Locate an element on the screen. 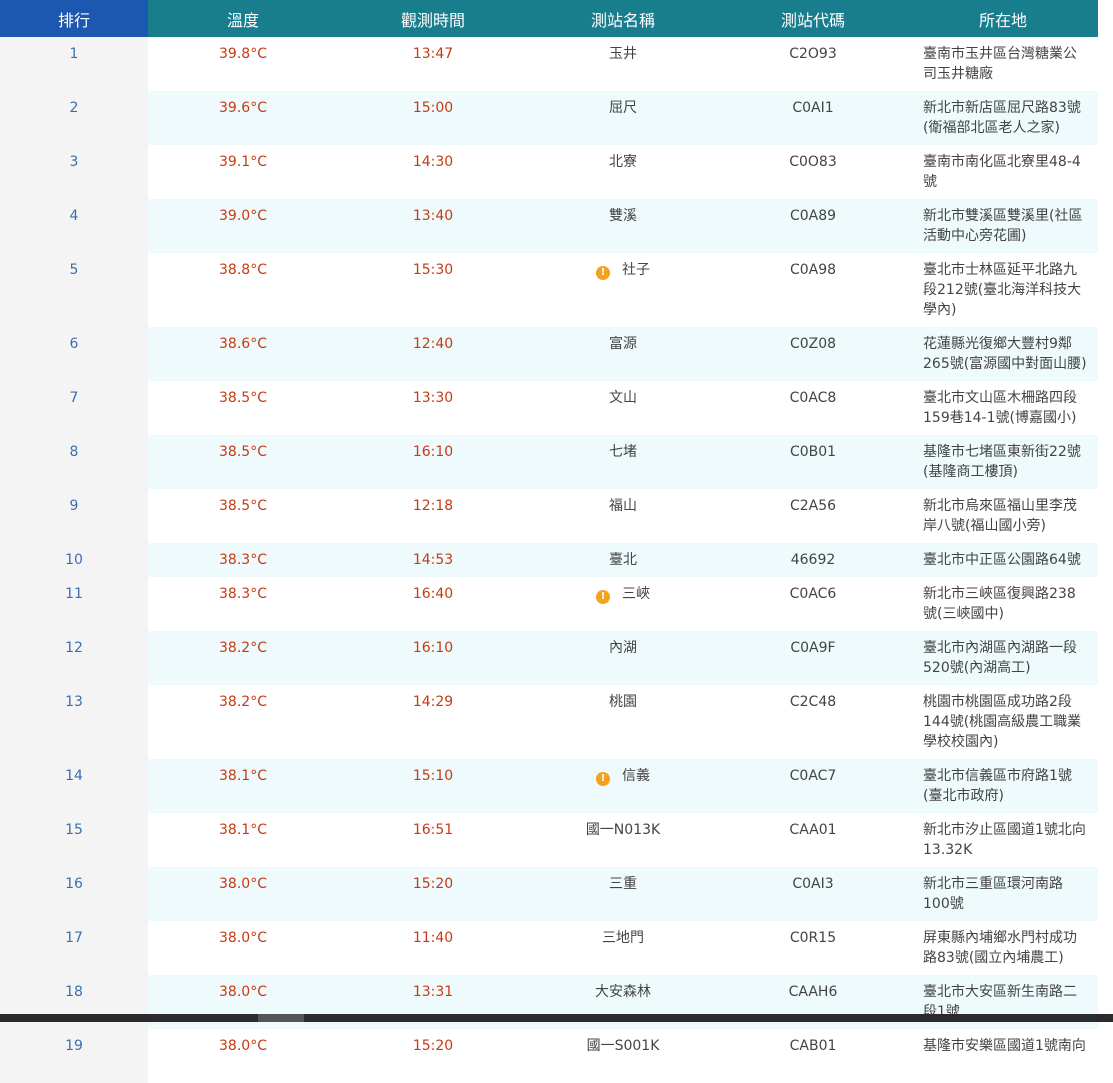  temperature-cell: 39.0°C is located at coordinates (243, 226).